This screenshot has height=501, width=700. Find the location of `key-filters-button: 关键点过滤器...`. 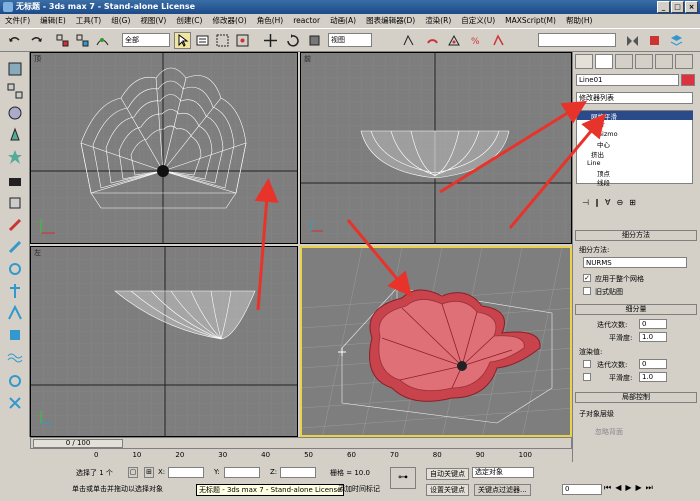

key-filters-button: 关键点过滤器... is located at coordinates (502, 490).